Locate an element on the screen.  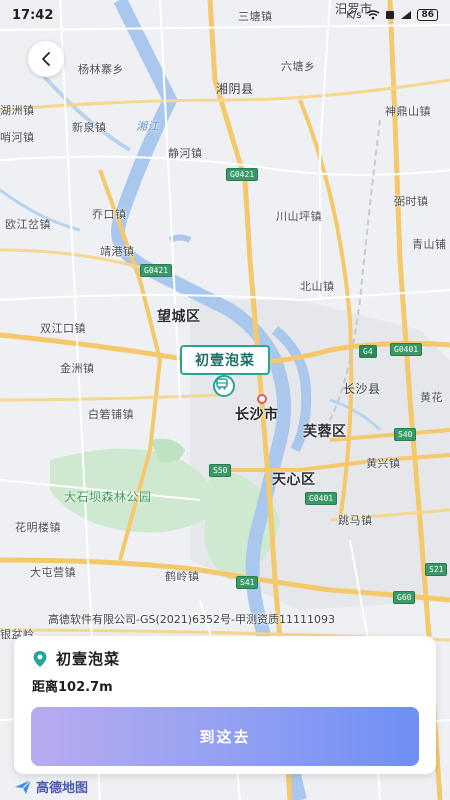
chevron-left-icon is located at coordinates (46, 59).